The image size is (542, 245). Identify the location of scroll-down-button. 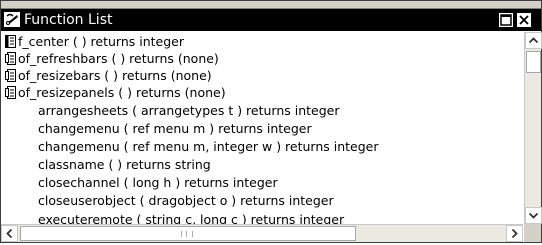
(533, 215).